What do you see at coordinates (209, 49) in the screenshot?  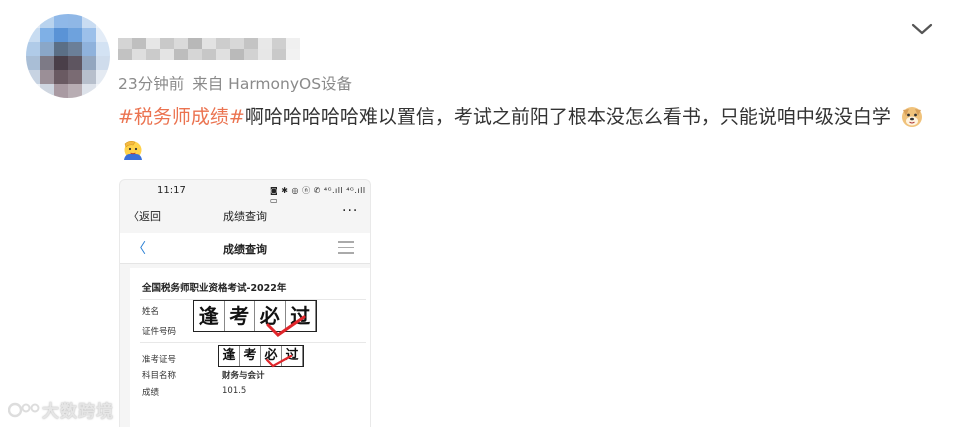 I see `username-blurred` at bounding box center [209, 49].